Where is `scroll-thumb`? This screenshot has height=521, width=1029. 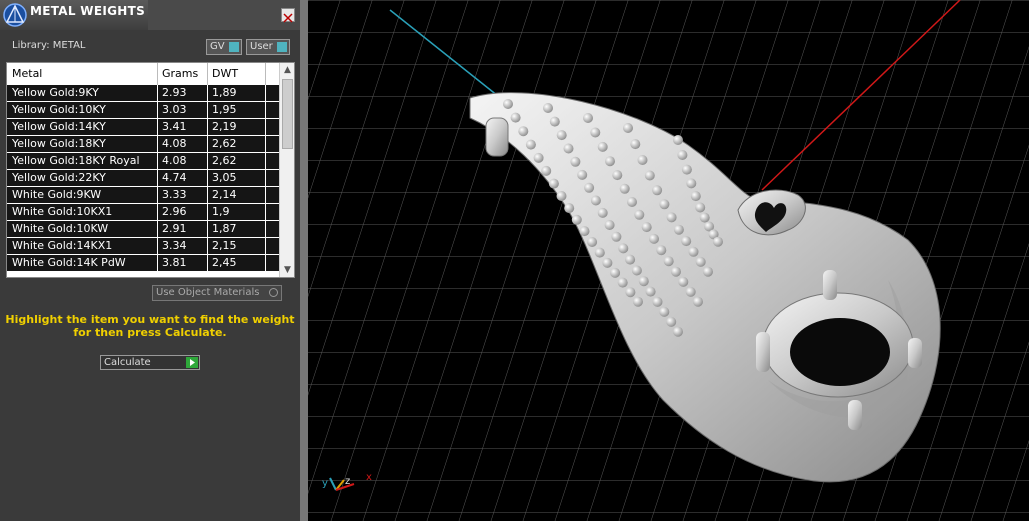 scroll-thumb is located at coordinates (287, 114).